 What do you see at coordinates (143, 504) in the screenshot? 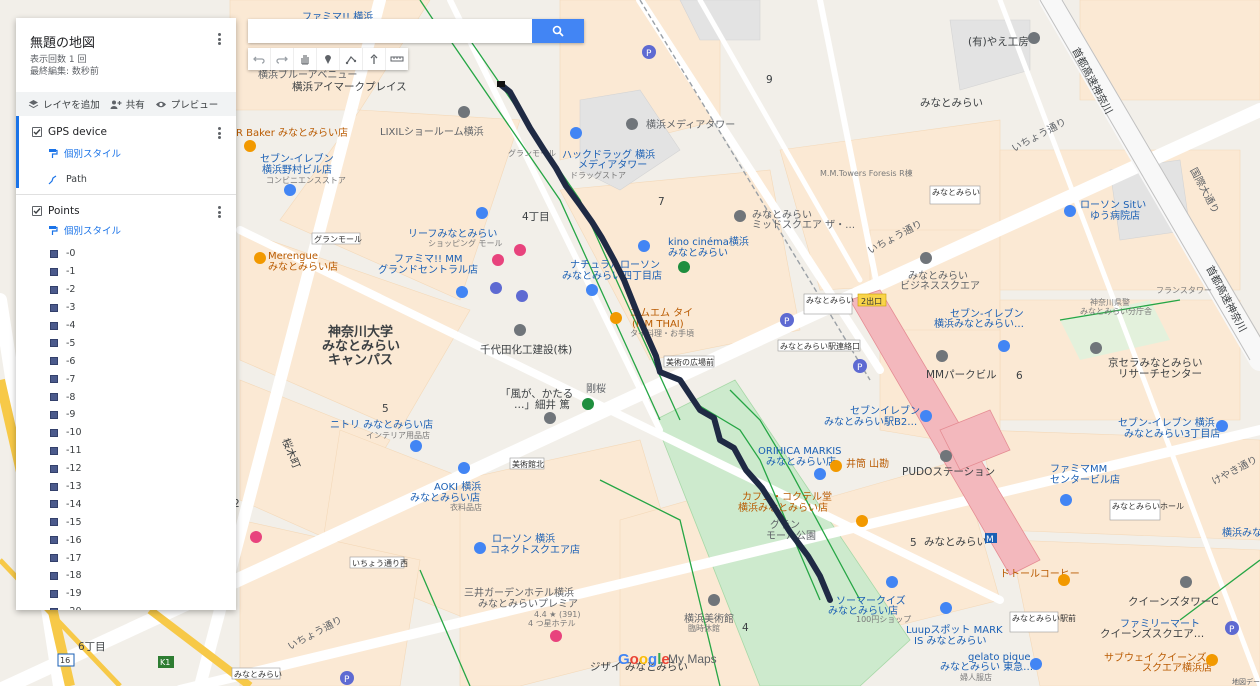
I see `point-list-item: -14` at bounding box center [143, 504].